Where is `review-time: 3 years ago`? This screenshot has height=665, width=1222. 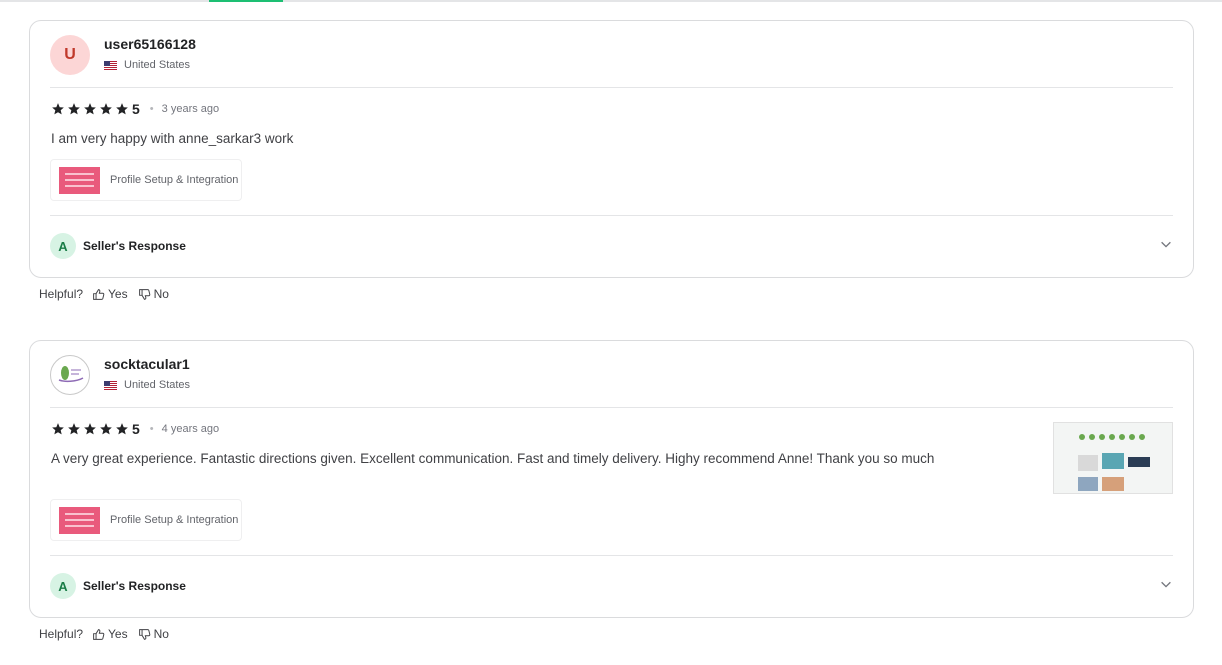
review-time: 3 years ago is located at coordinates (190, 109).